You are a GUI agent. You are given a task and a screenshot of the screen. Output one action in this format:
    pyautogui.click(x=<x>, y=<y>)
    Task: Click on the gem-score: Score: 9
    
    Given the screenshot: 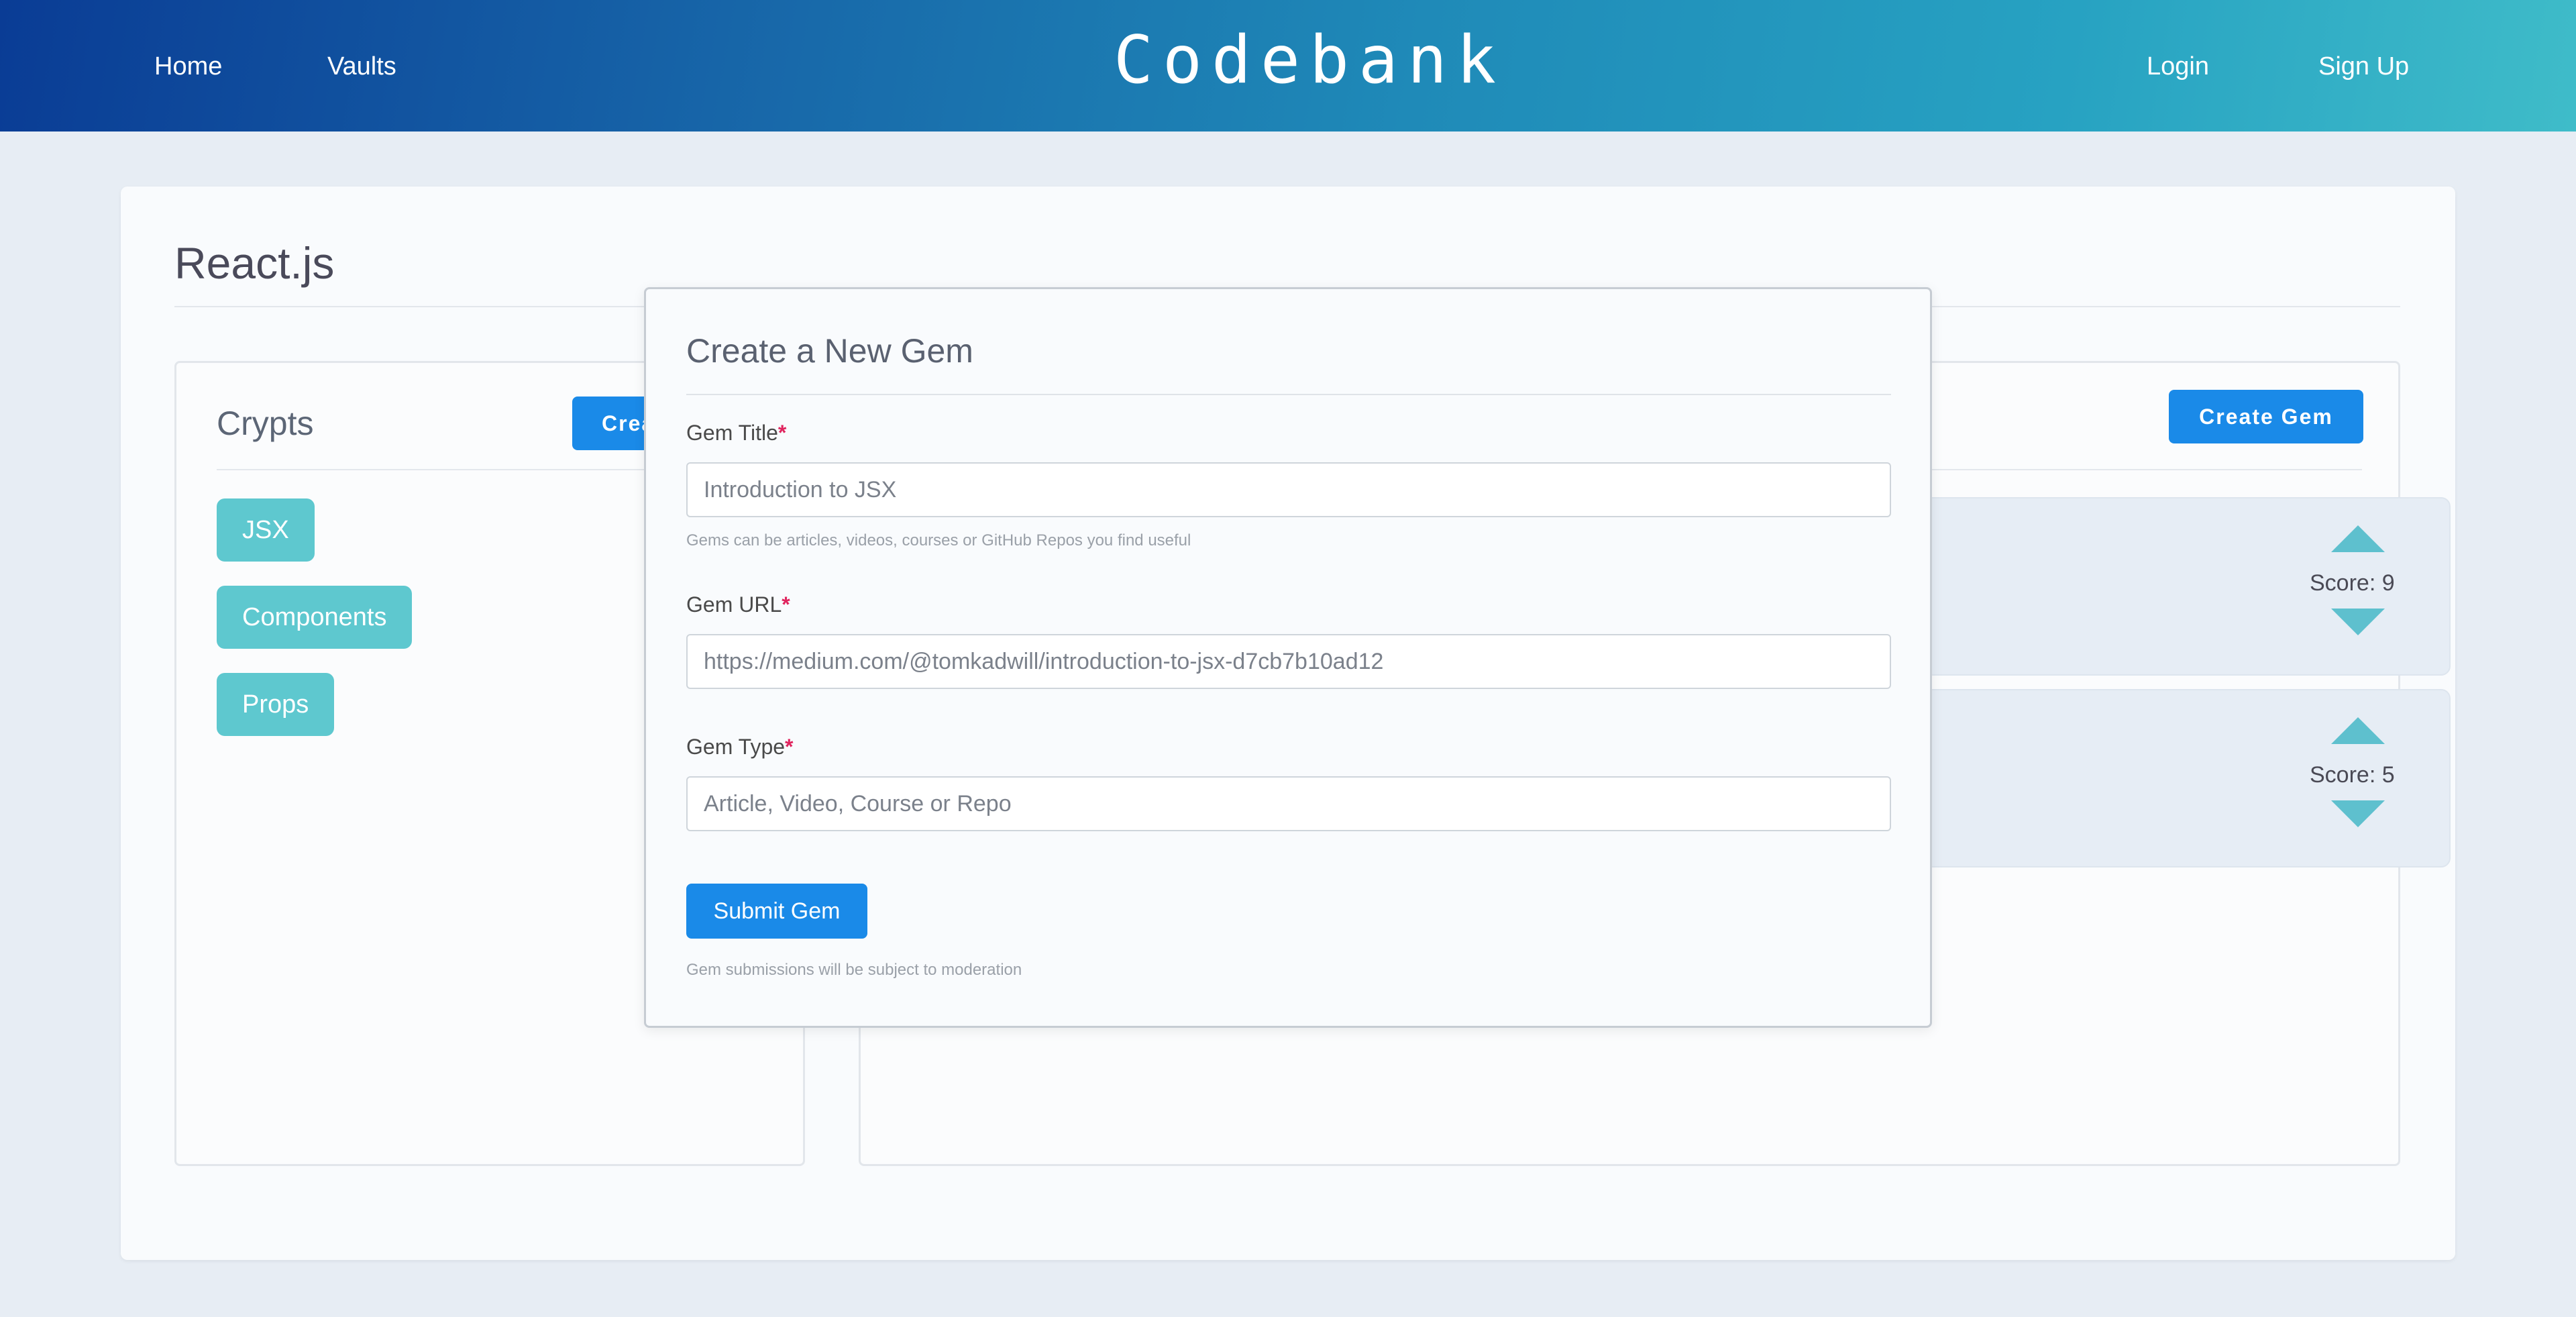 What is the action you would take?
    pyautogui.click(x=2352, y=583)
    